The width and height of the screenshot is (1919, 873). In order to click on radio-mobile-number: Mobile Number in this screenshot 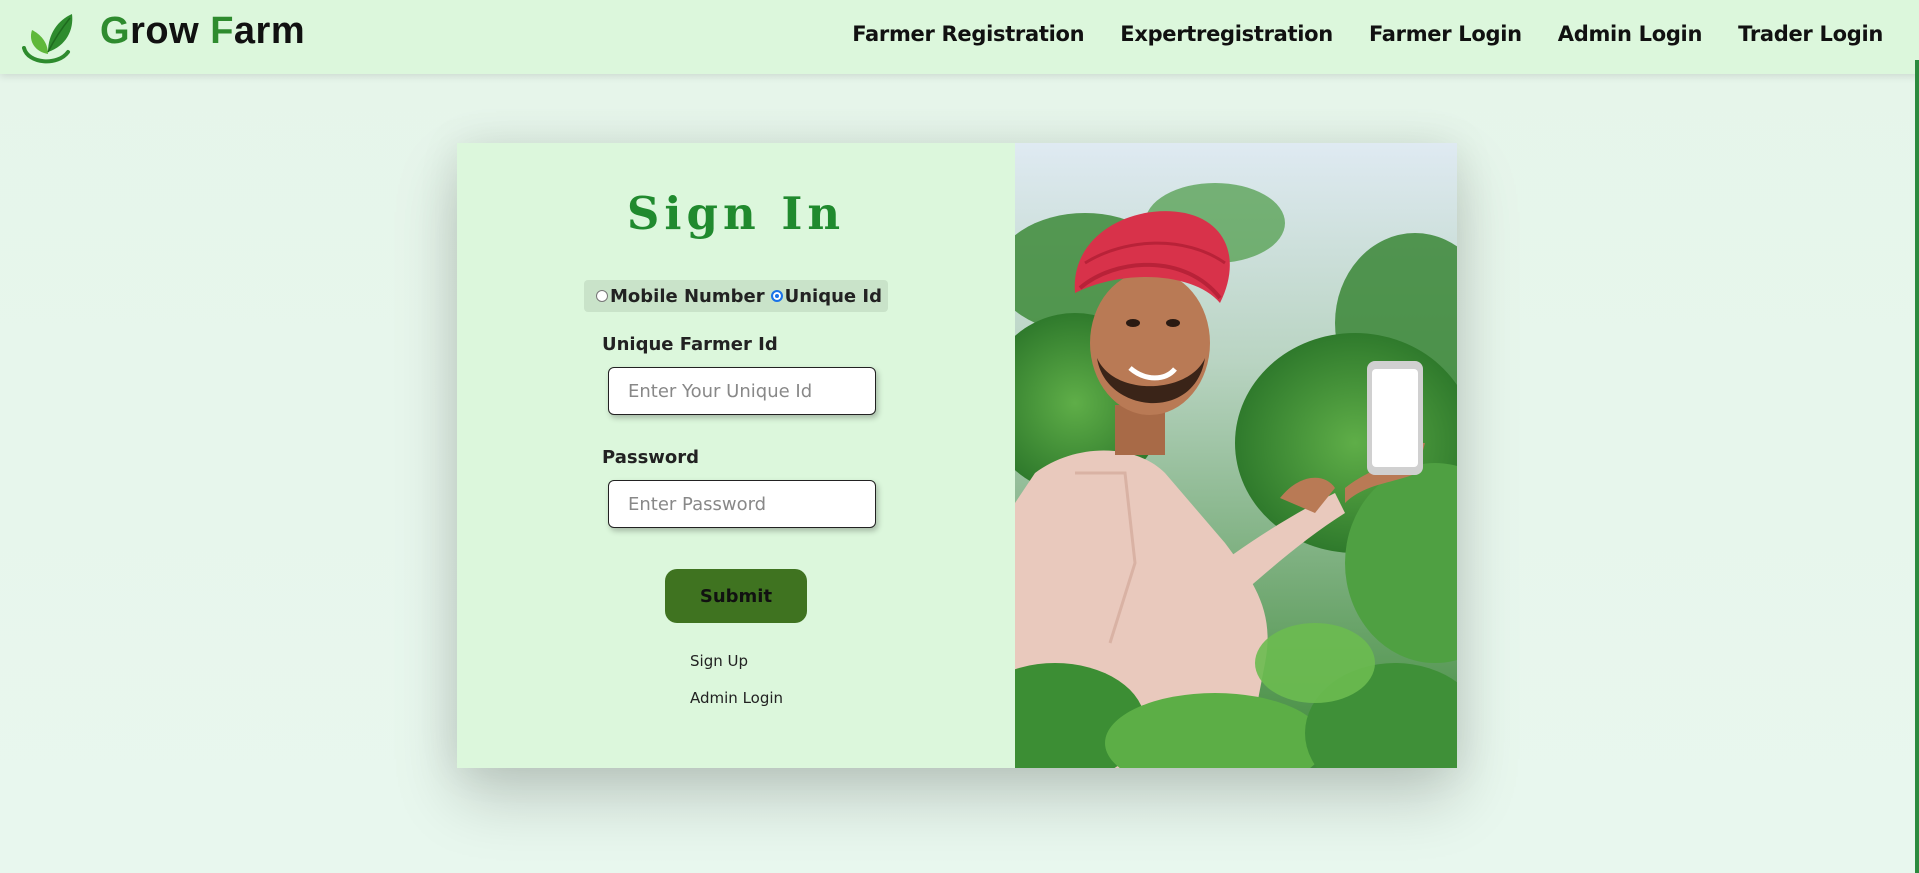, I will do `click(680, 296)`.